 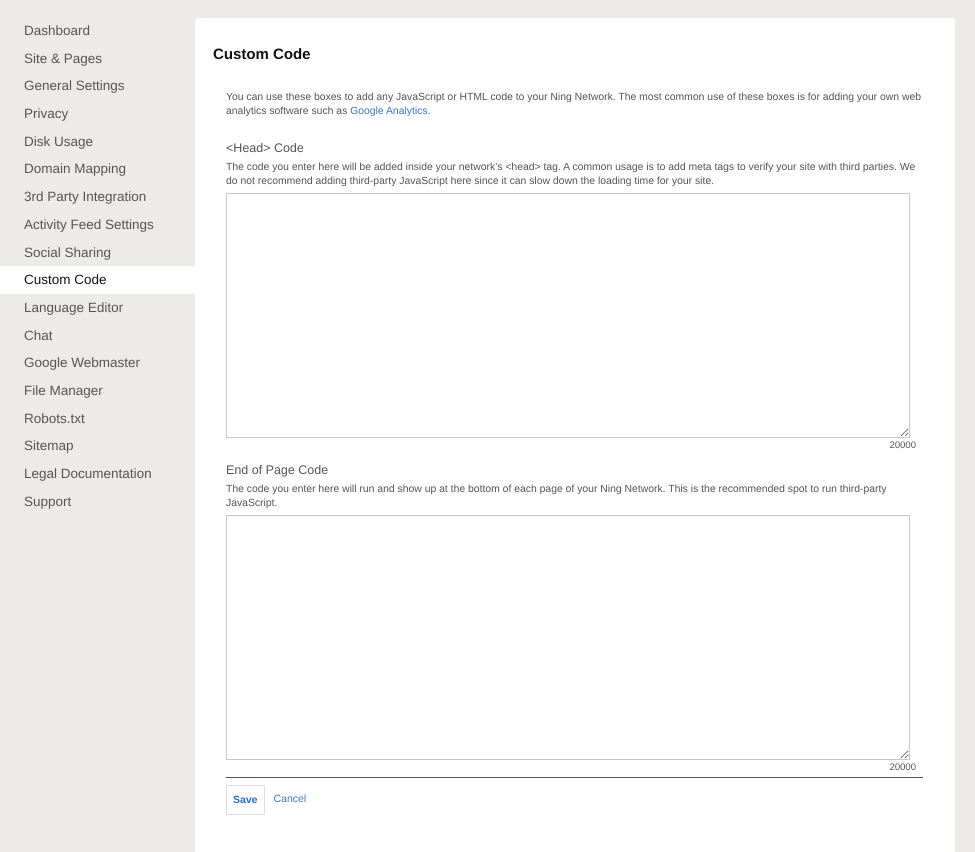 I want to click on sidebar-item: Activity Feed Settings, so click(x=97, y=224).